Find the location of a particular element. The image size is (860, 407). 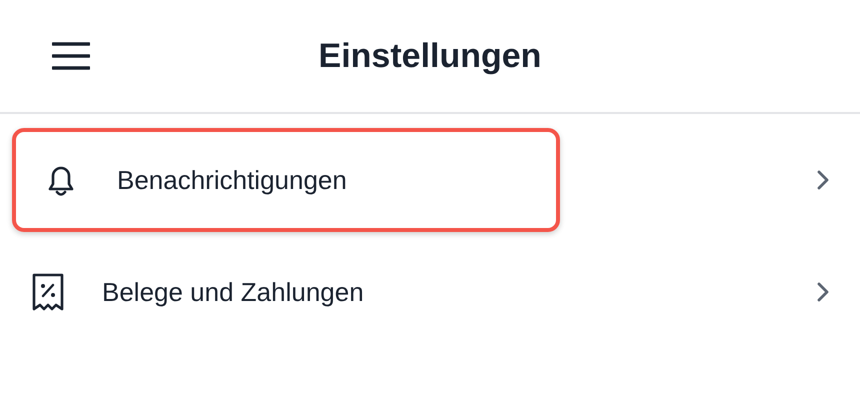

menu-icon is located at coordinates (71, 56).